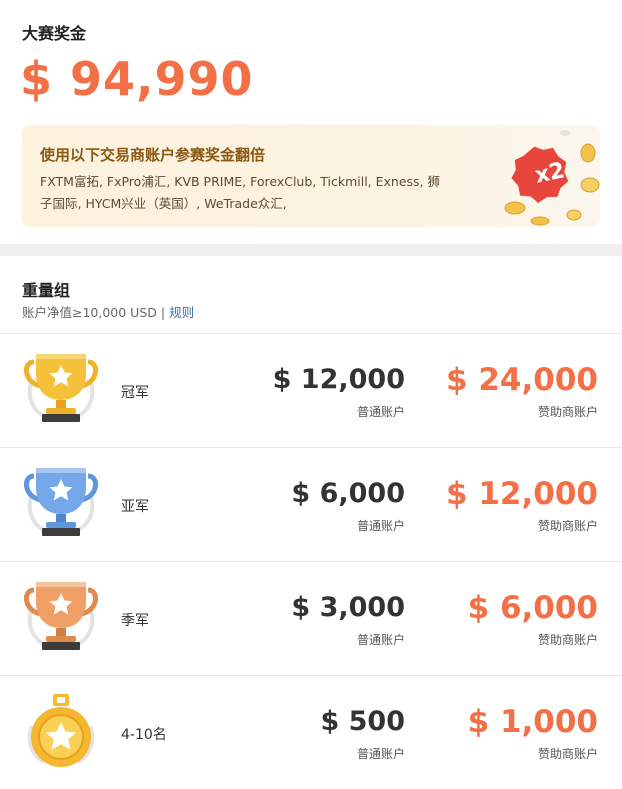  I want to click on table-row: 亚军 $ 6,000 普通账户 $ 12,000 赞助商账户, so click(311, 504).